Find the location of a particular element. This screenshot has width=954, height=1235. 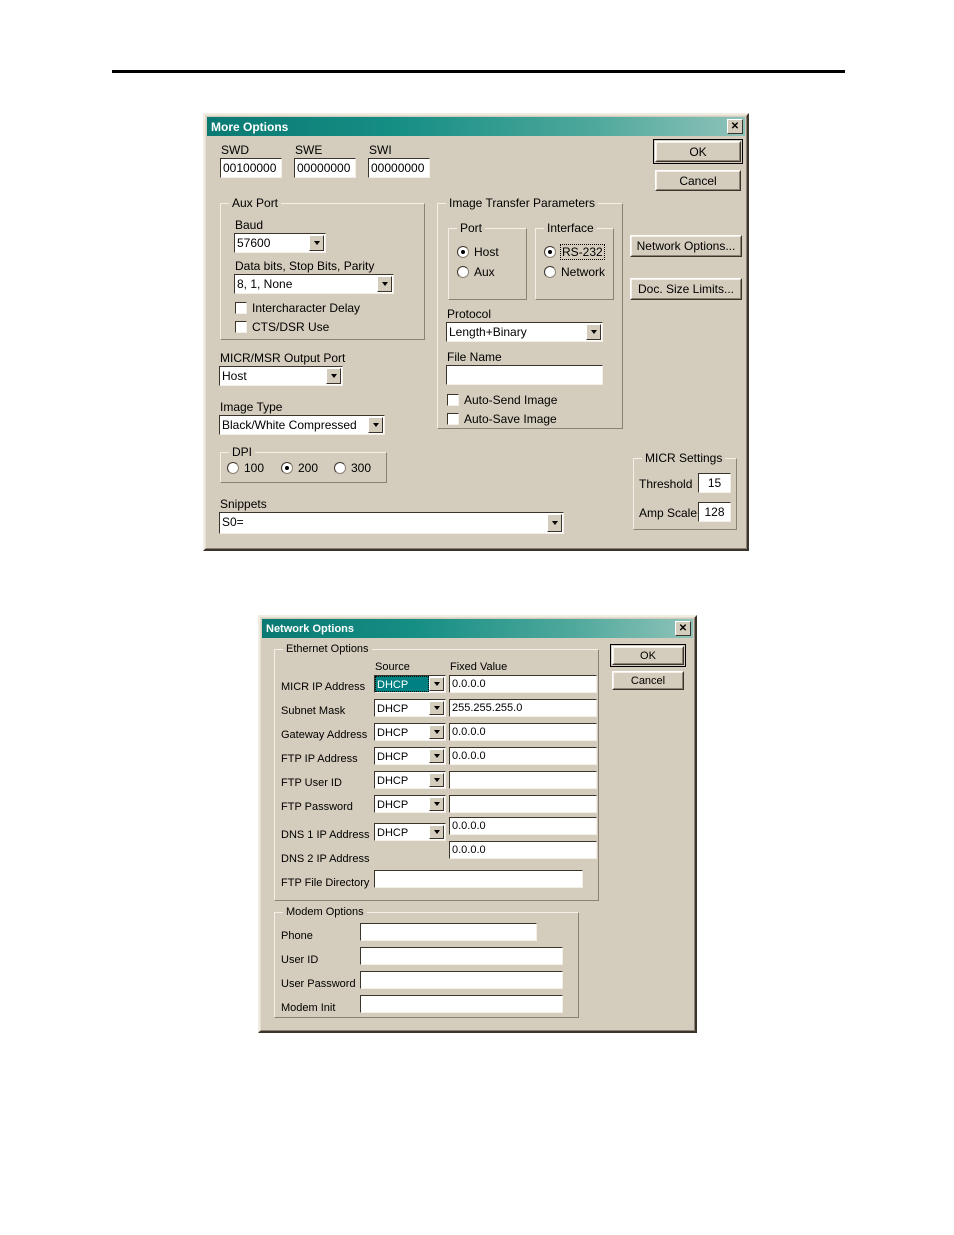

network-ok-button: OK is located at coordinates (648, 655).